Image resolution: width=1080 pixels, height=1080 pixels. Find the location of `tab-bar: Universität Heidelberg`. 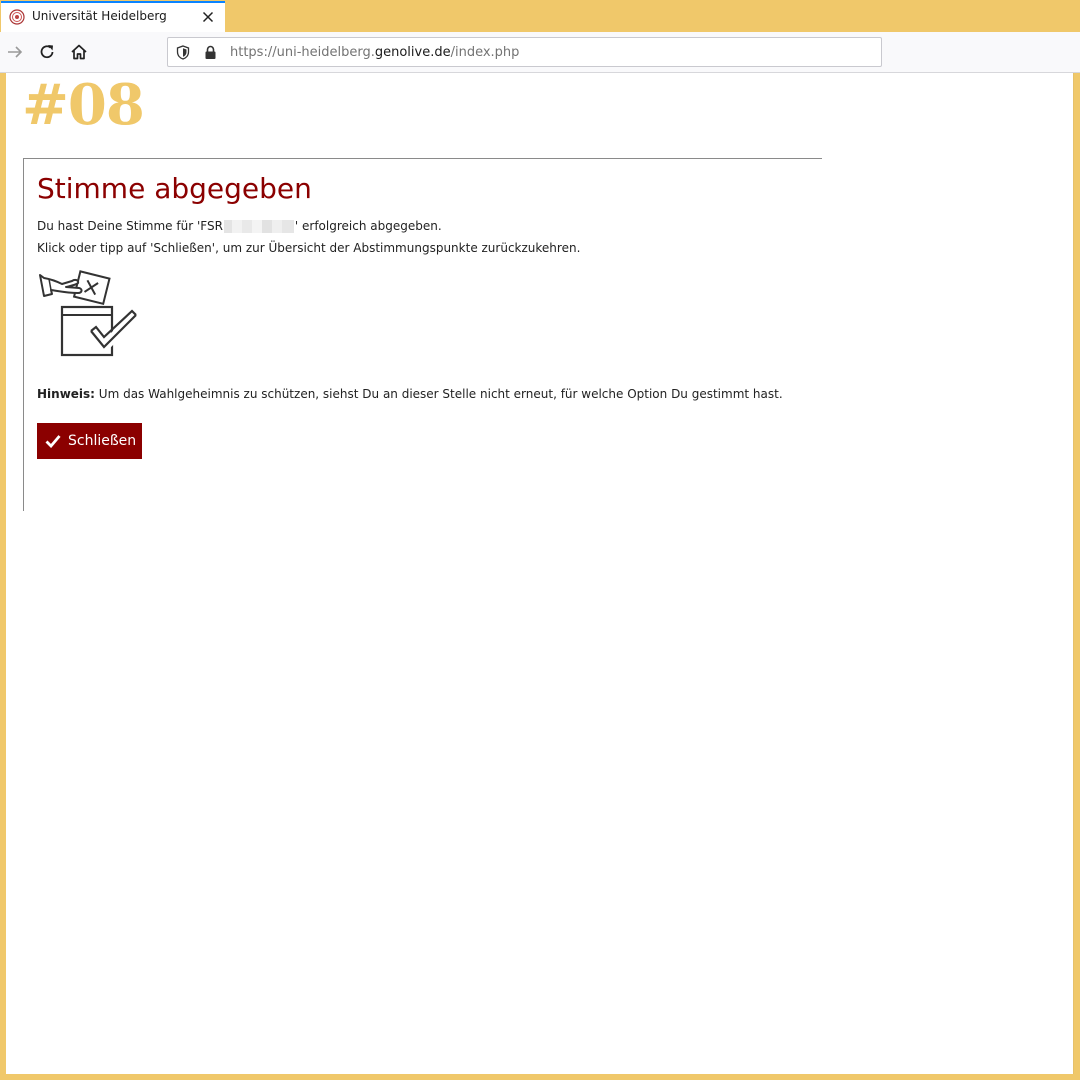

tab-bar: Universität Heidelberg is located at coordinates (540, 16).